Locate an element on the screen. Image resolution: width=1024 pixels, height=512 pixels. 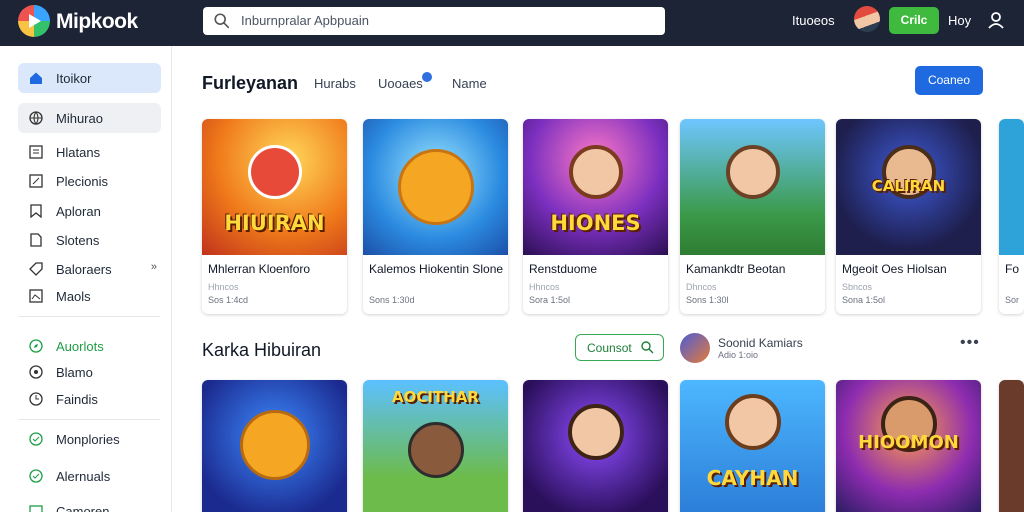
tab-1: Hurabs is located at coordinates (335, 83).